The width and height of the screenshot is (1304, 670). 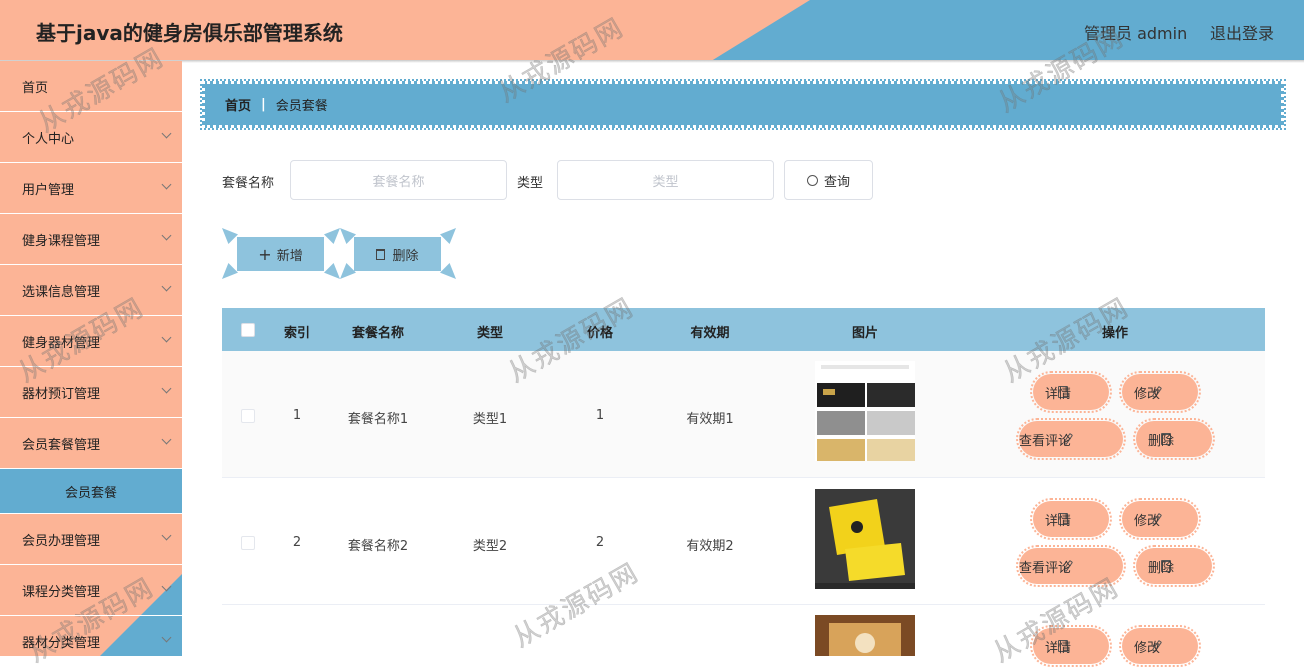 What do you see at coordinates (812, 180) in the screenshot?
I see `search-icon` at bounding box center [812, 180].